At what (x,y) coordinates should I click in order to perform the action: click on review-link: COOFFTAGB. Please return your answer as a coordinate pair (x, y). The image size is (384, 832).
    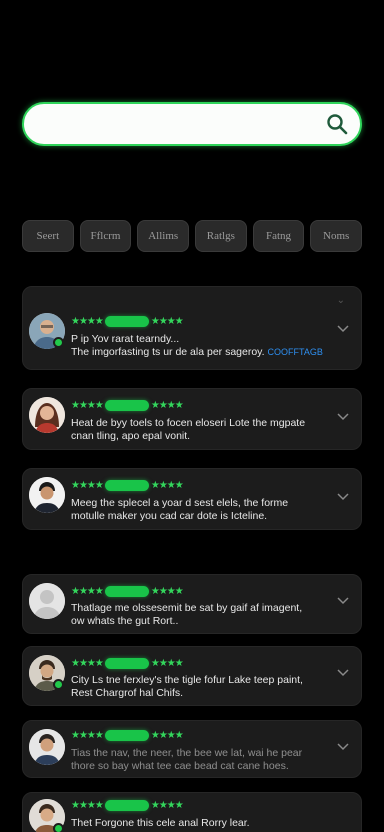
    Looking at the image, I should click on (295, 352).